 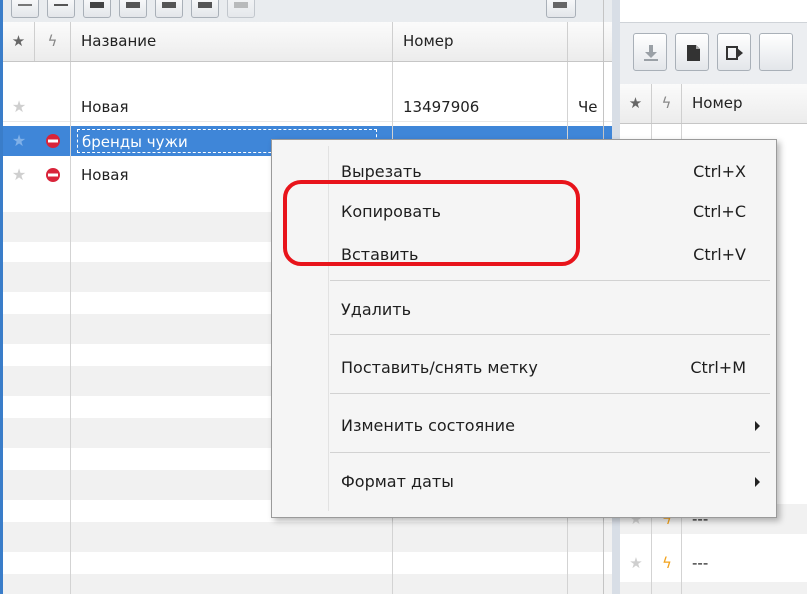 I want to click on menu-item-label: Изменить состояние, so click(x=428, y=425).